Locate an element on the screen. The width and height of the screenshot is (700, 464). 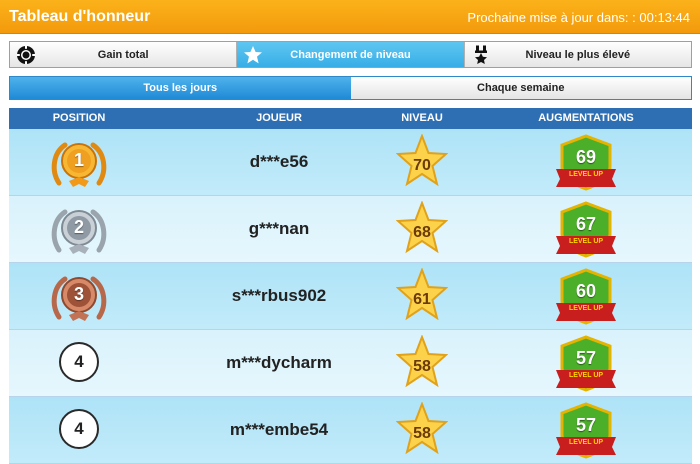
table-row: 1 d***e56 70 69 LEVEL UP is located at coordinates (350, 162).